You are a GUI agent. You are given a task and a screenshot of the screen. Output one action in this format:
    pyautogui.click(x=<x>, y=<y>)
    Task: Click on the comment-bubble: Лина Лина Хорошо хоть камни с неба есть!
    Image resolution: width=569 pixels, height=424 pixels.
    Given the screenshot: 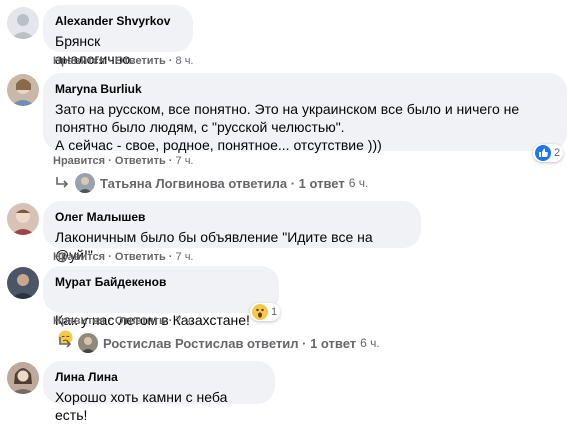 What is the action you would take?
    pyautogui.click(x=159, y=392)
    